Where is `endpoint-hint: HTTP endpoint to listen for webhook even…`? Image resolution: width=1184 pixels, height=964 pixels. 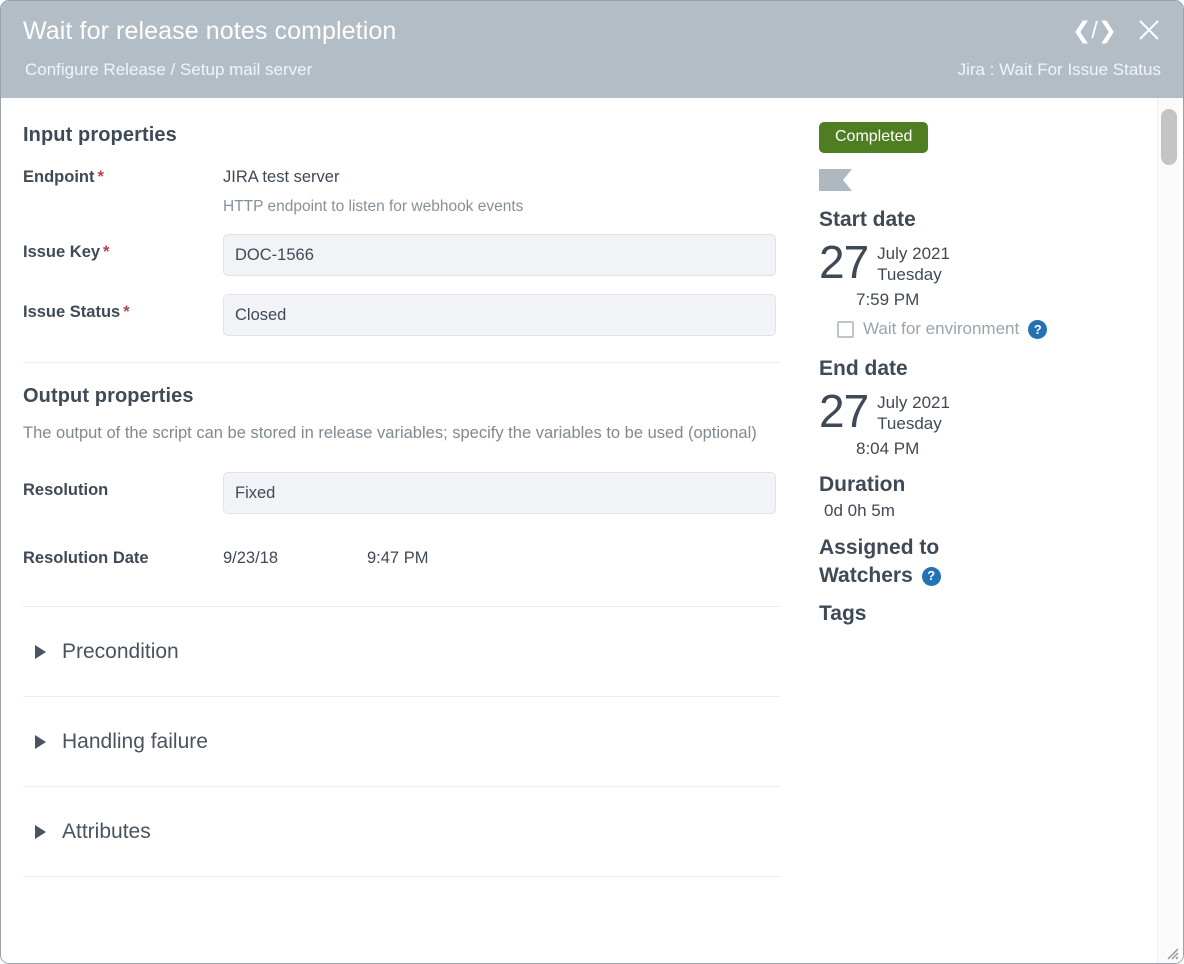 endpoint-hint: HTTP endpoint to listen for webhook even… is located at coordinates (373, 206).